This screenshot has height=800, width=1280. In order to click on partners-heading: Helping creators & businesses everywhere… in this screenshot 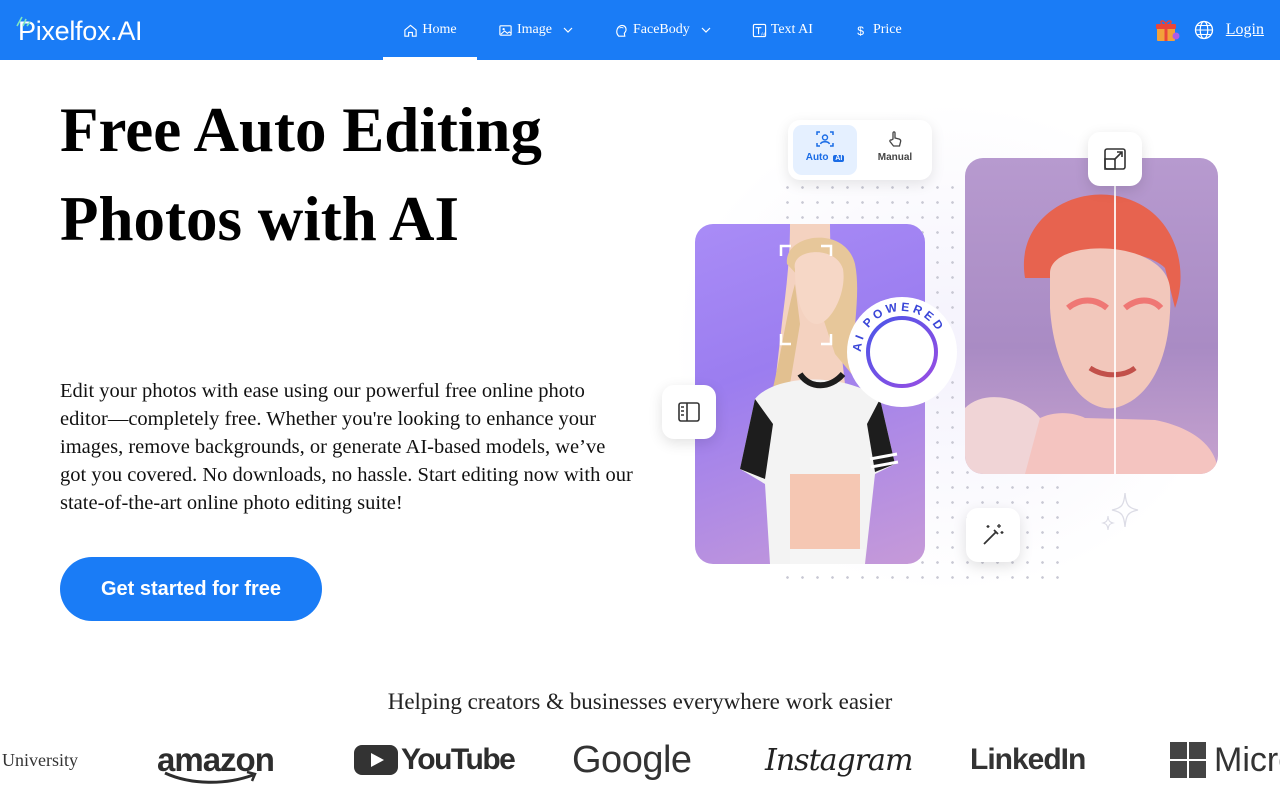, I will do `click(640, 701)`.